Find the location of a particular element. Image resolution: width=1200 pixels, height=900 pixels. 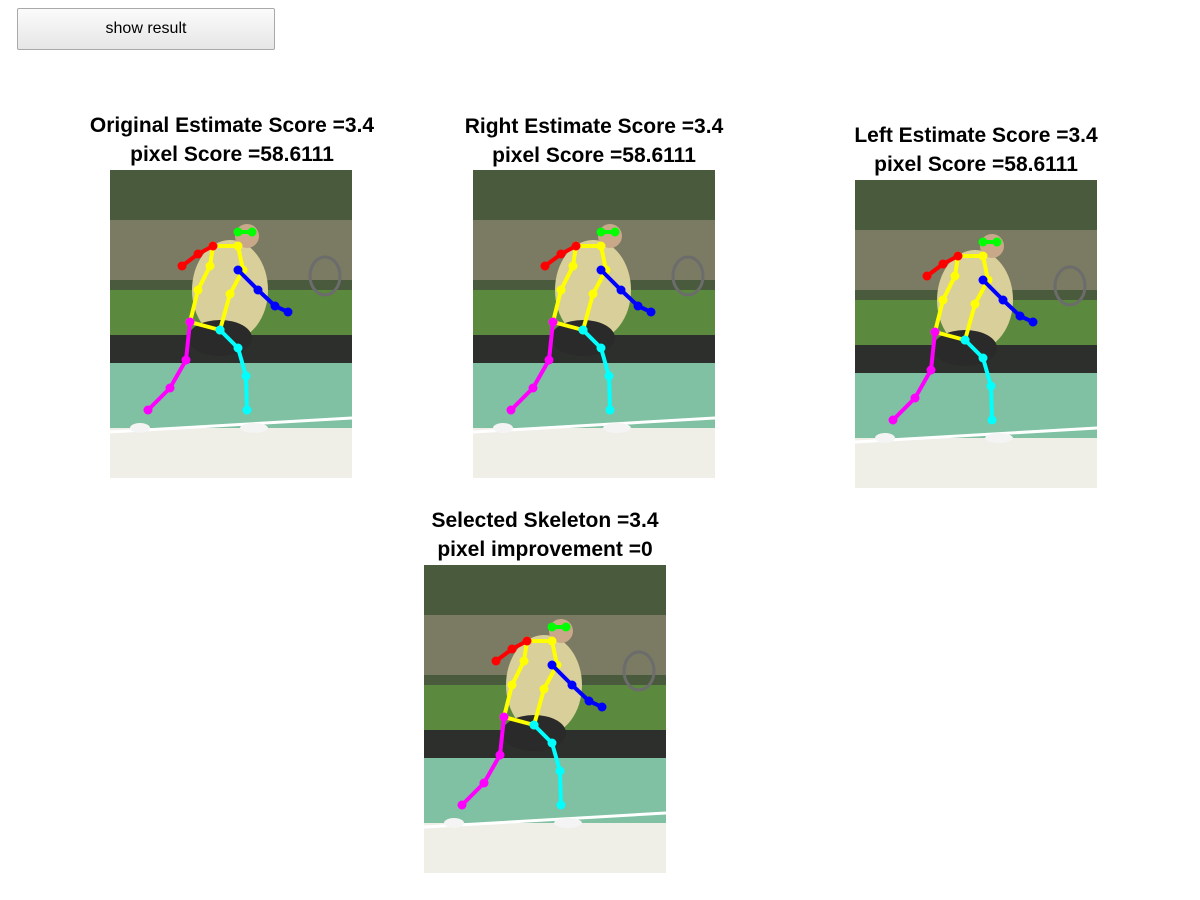

original-pixel-score-label: pixel Score =58.6111 is located at coordinates (232, 154).